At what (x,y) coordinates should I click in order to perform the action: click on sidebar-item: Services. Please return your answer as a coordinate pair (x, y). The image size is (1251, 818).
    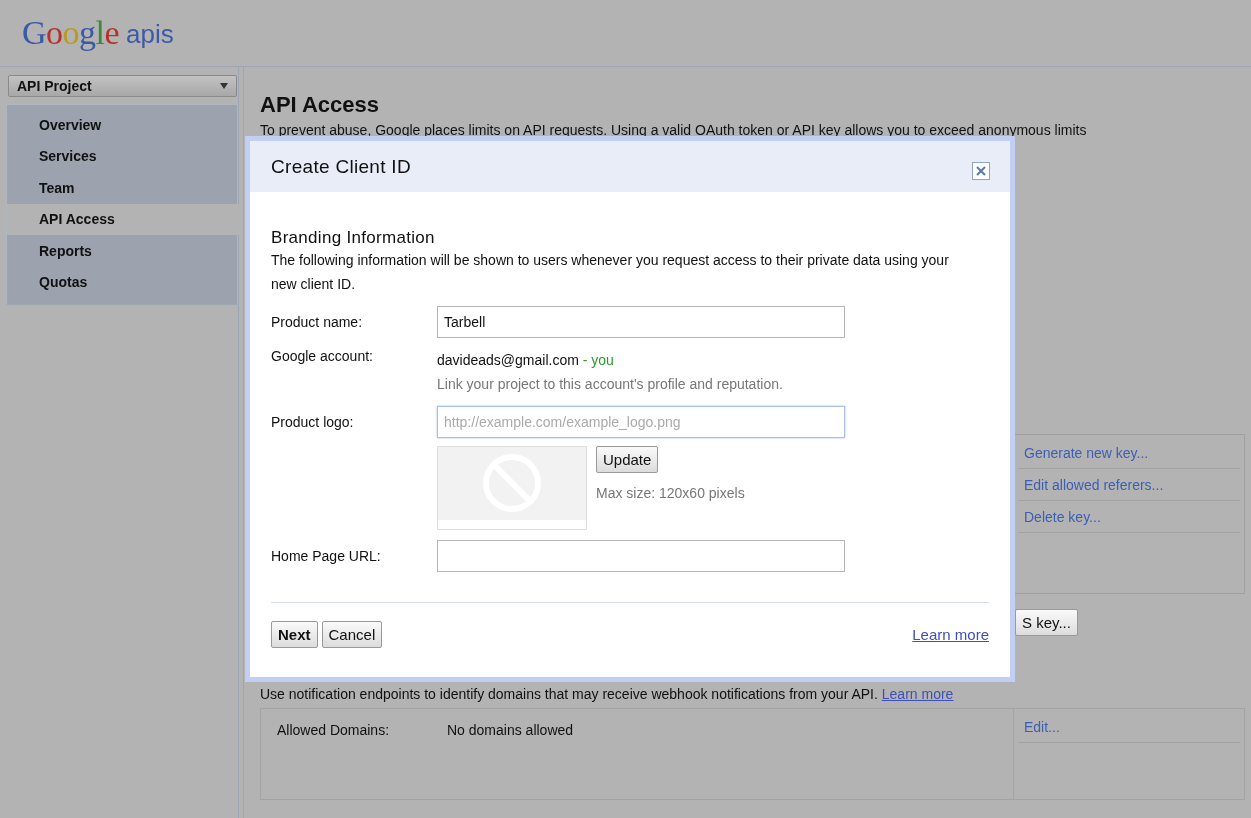
    Looking at the image, I should click on (122, 156).